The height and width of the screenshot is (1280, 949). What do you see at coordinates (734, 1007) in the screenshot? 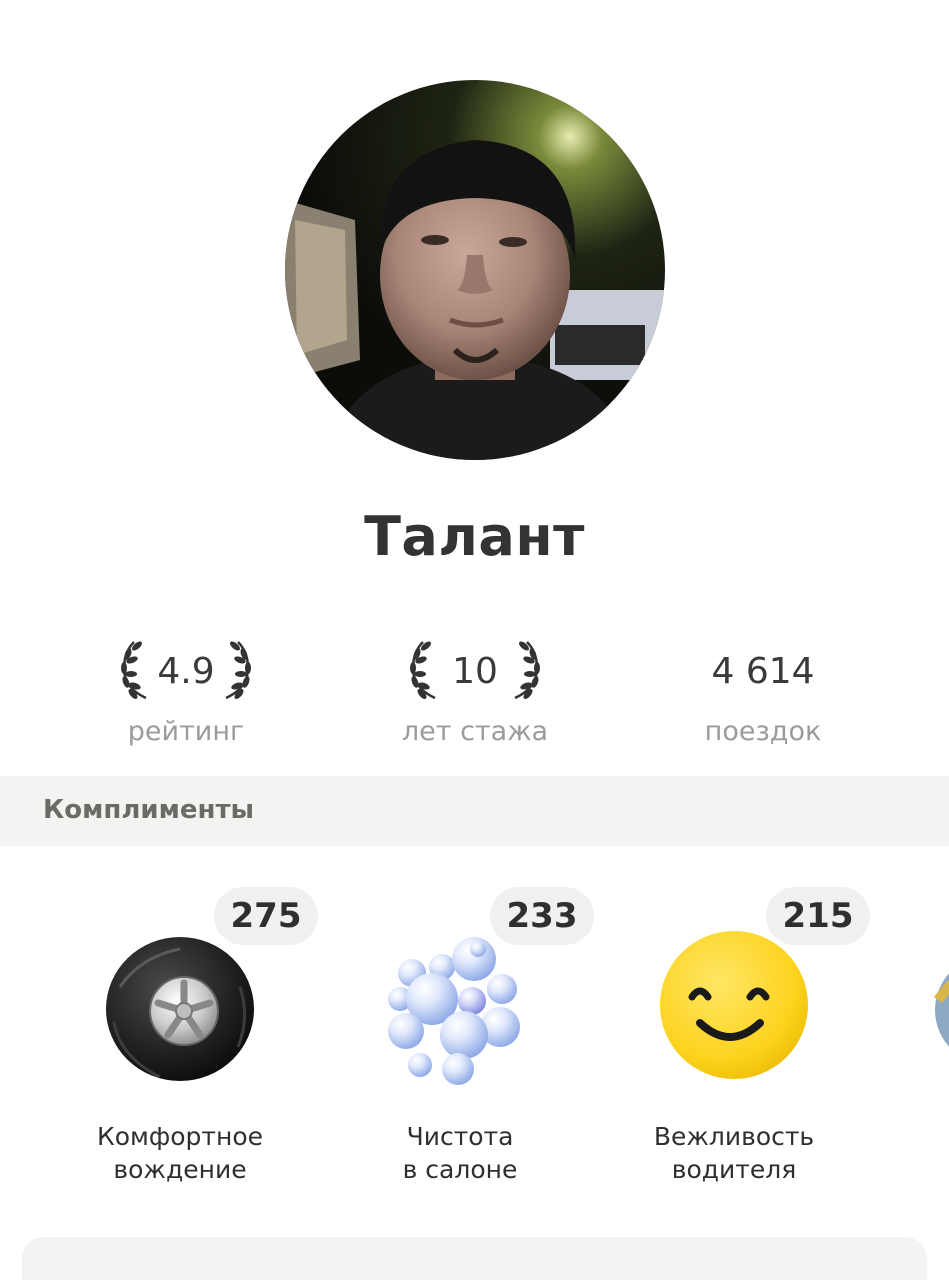
I see `smiley-icon` at bounding box center [734, 1007].